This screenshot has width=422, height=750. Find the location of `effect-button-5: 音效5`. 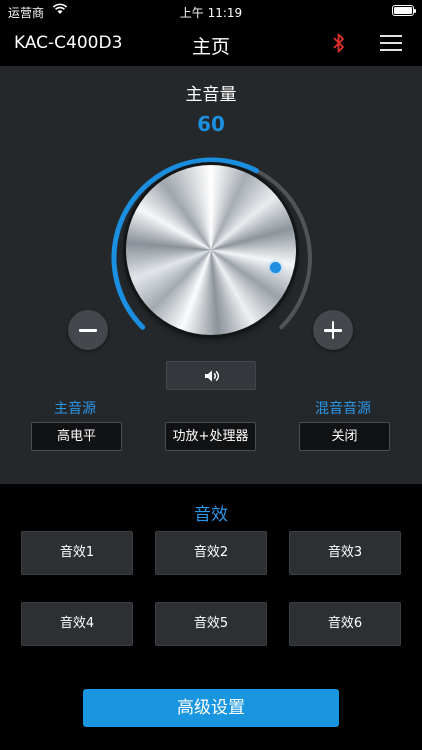

effect-button-5: 音效5 is located at coordinates (211, 624).